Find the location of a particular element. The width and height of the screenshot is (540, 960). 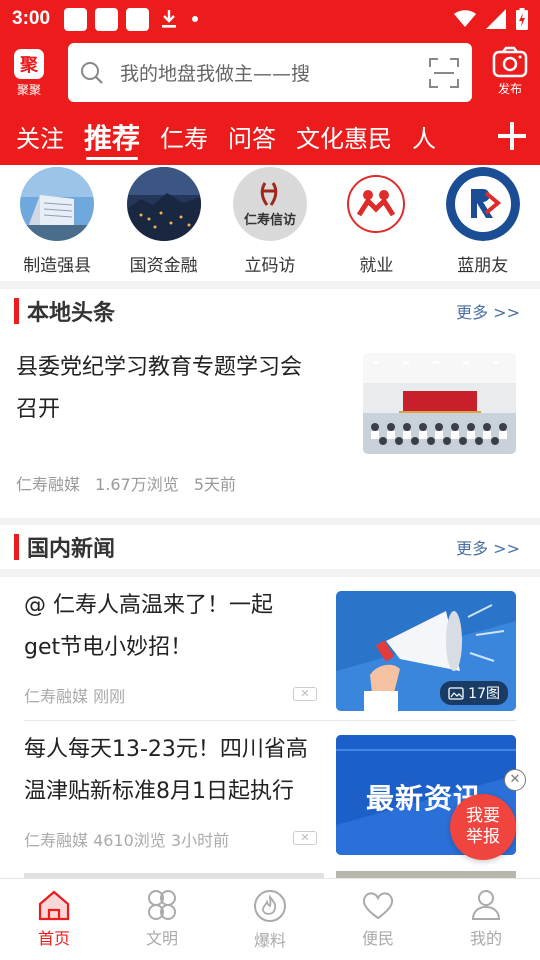

nav-label: 爆料 is located at coordinates (269, 940).